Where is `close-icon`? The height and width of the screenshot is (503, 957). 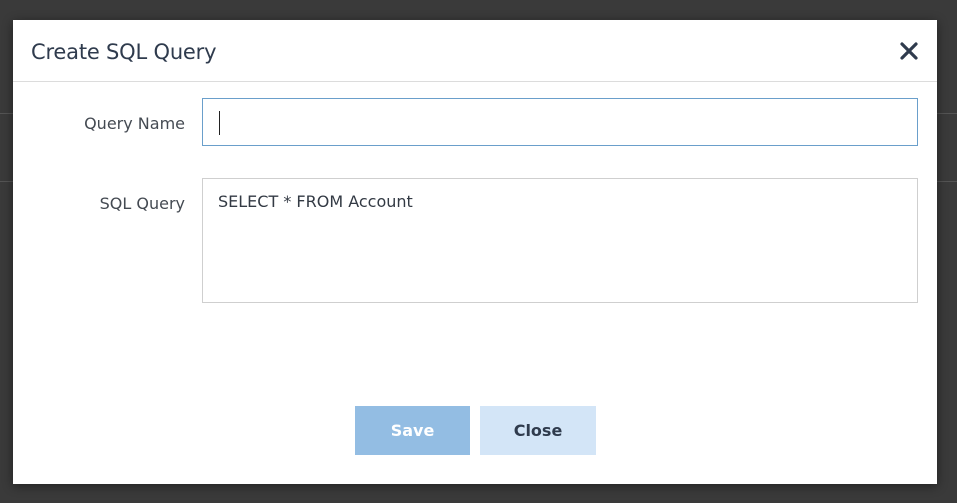 close-icon is located at coordinates (909, 51).